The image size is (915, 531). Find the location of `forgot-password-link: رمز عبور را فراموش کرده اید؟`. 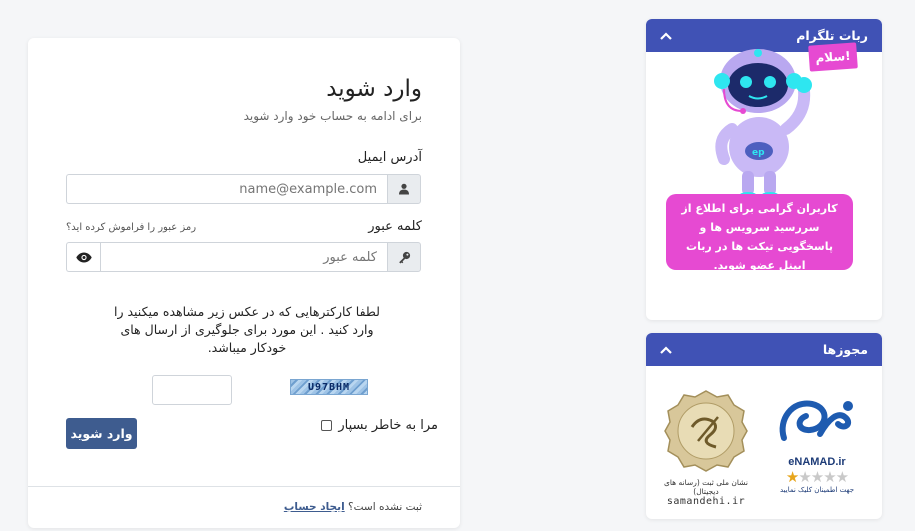

forgot-password-link: رمز عبور را فراموش کرده اید؟ is located at coordinates (131, 227).